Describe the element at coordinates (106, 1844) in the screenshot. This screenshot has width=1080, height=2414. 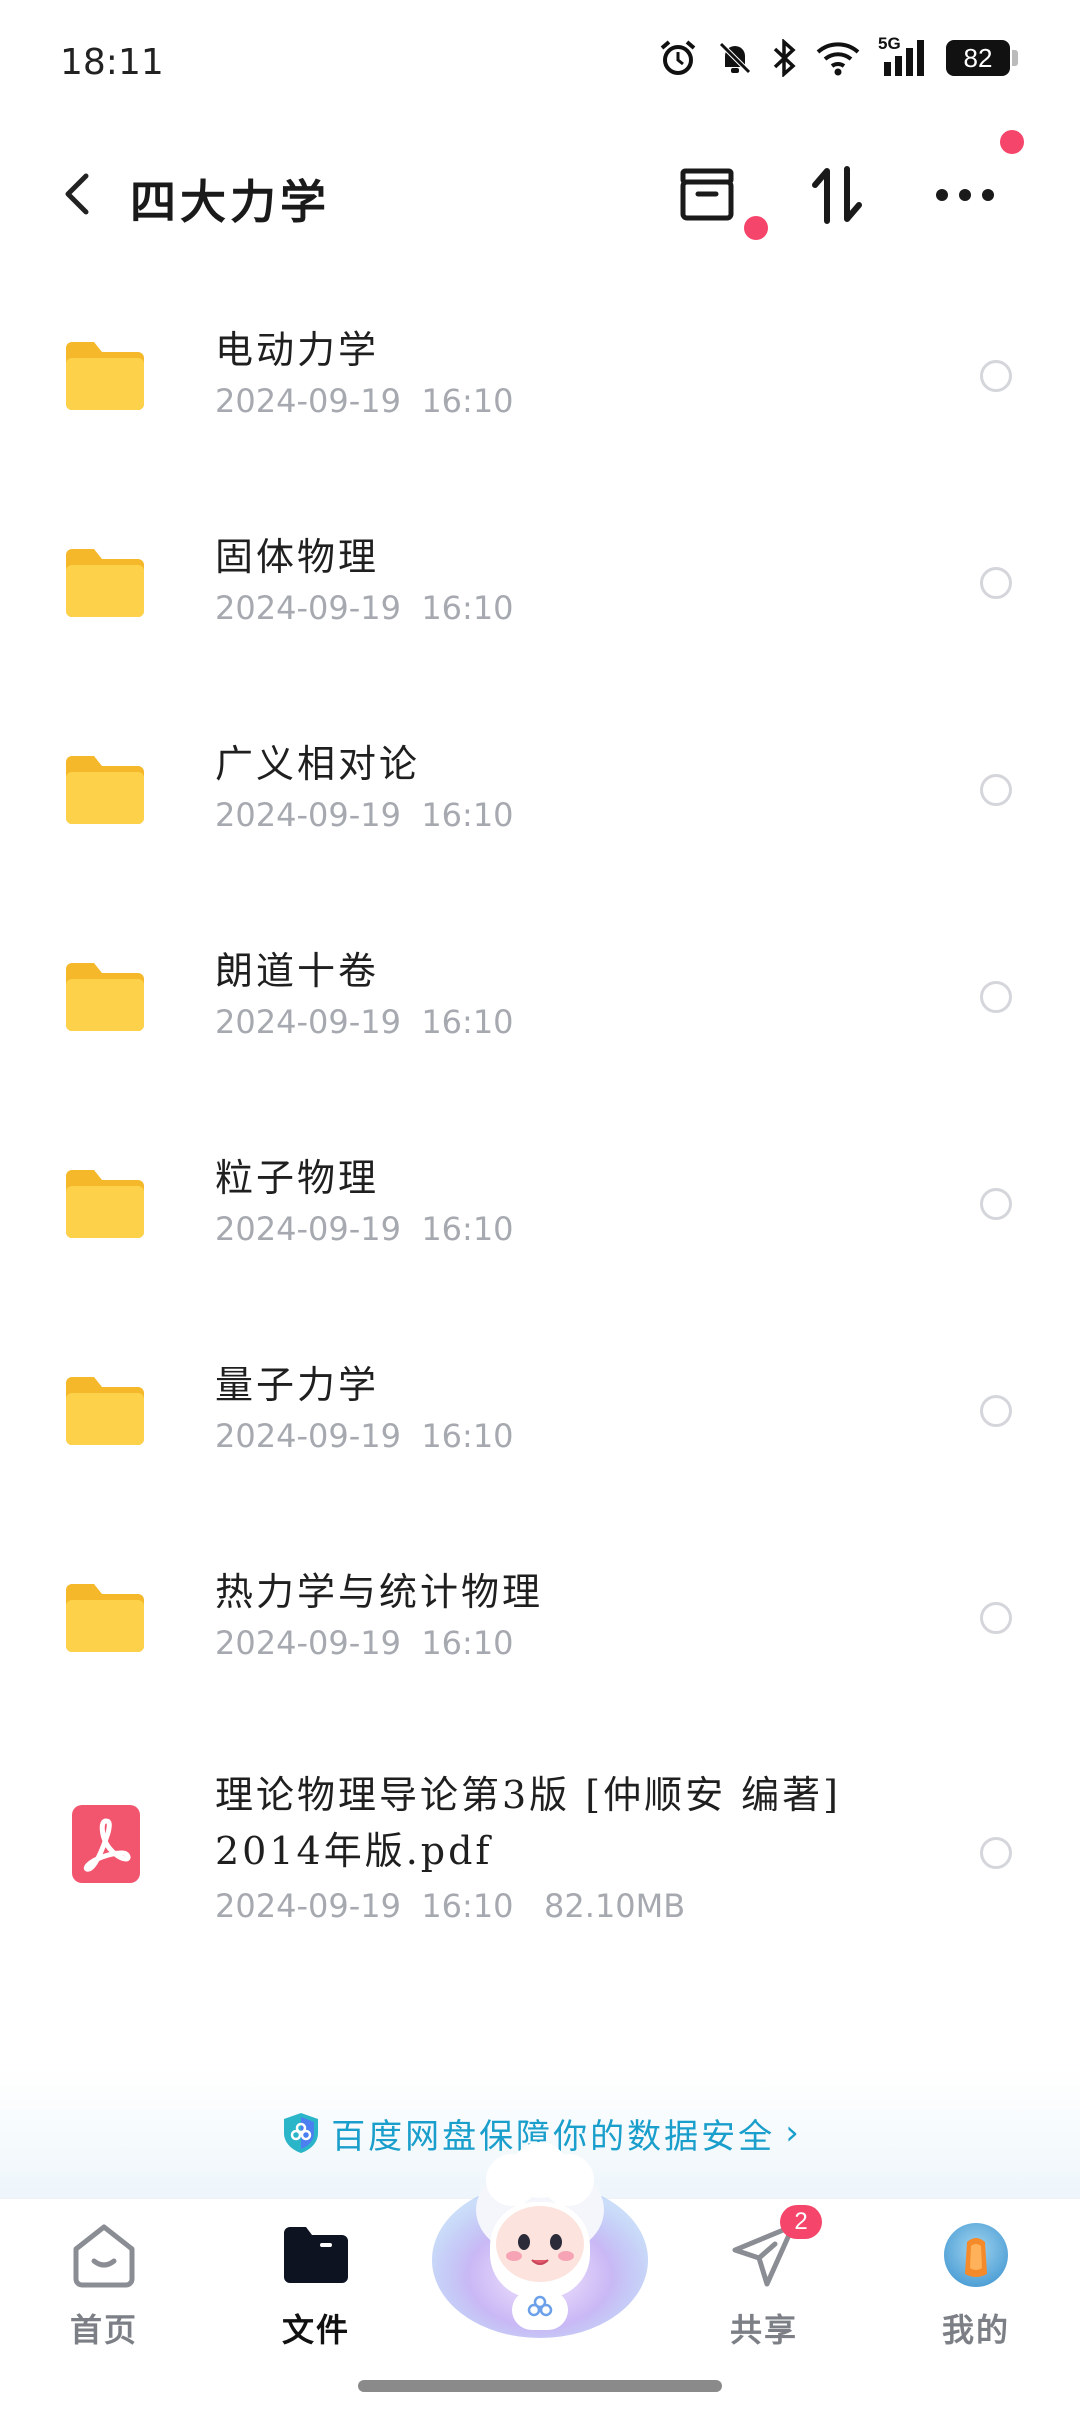
I see `pdf-icon` at that location.